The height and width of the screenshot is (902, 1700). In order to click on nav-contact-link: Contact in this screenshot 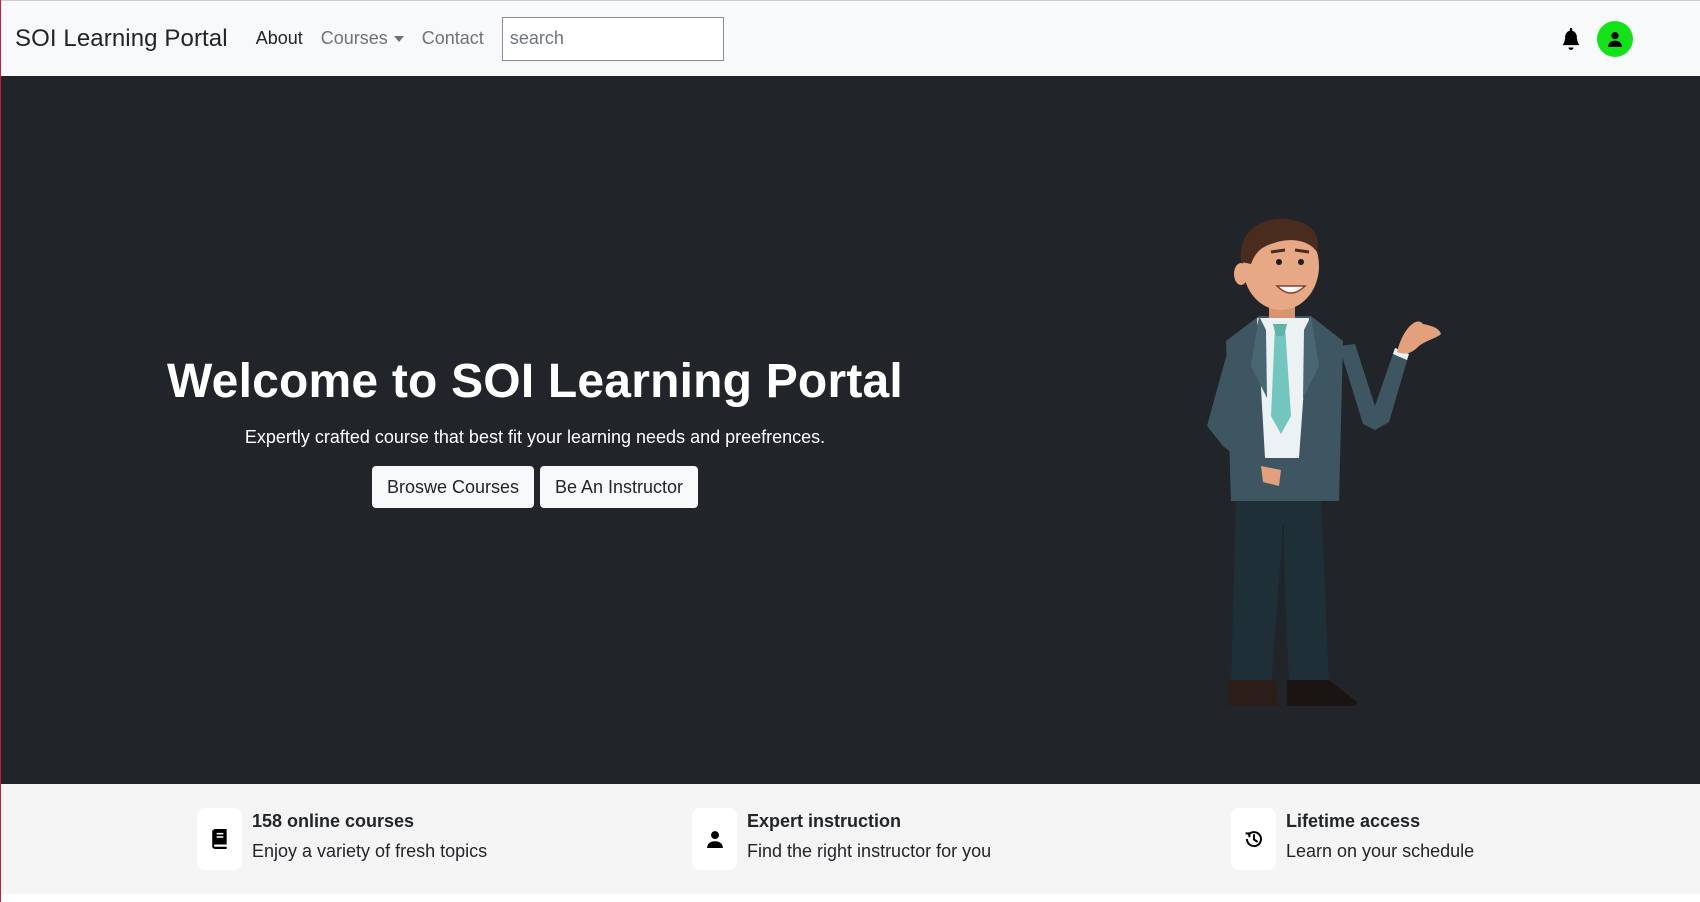, I will do `click(453, 38)`.